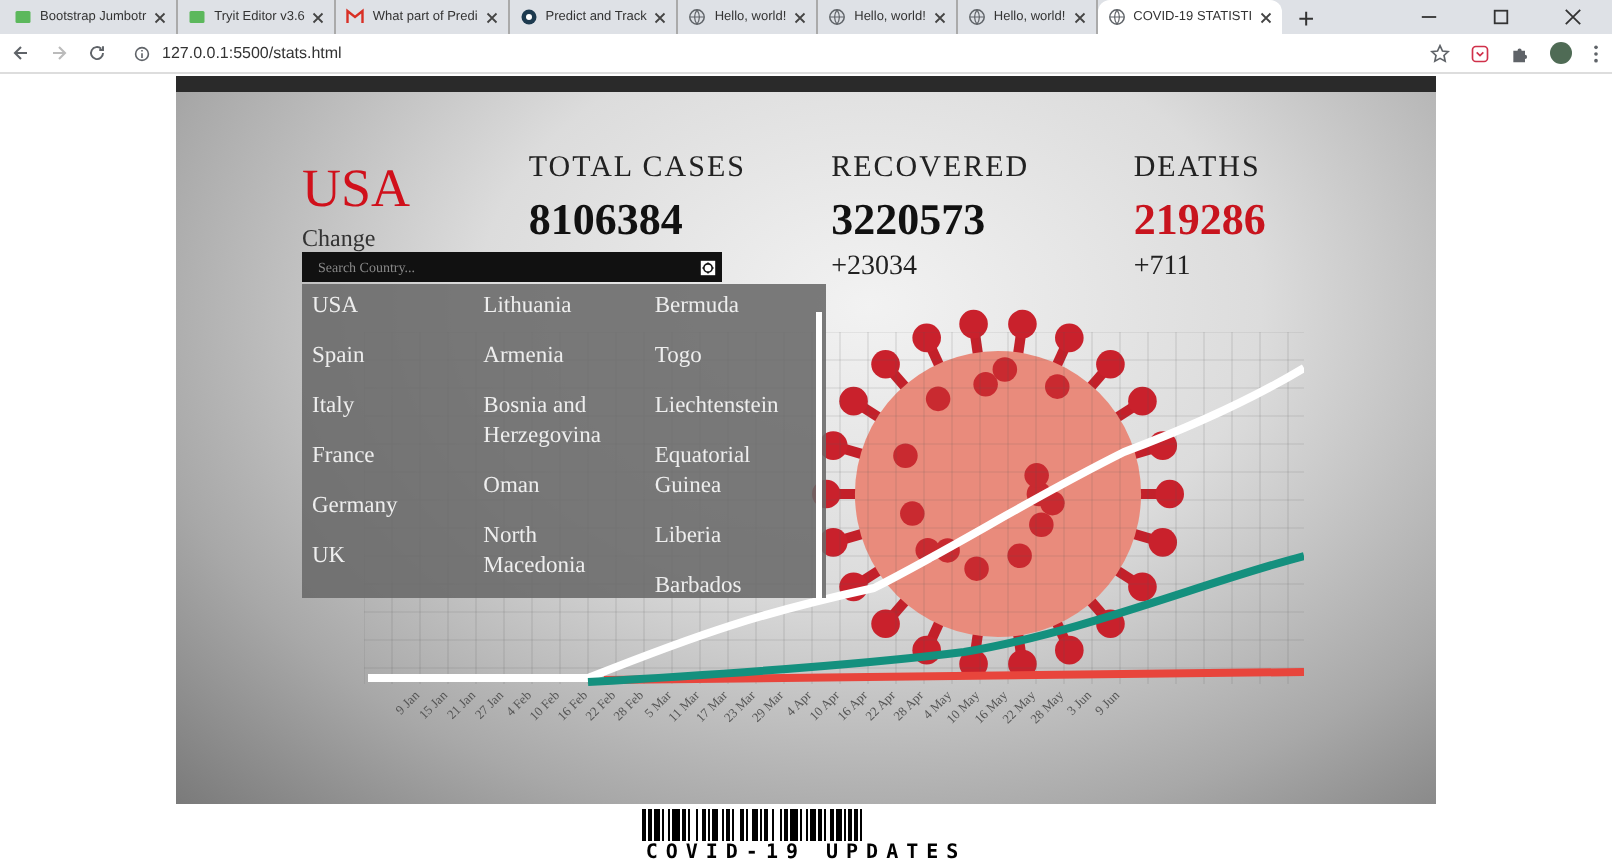  What do you see at coordinates (386, 457) in the screenshot?
I see `country-item: France` at bounding box center [386, 457].